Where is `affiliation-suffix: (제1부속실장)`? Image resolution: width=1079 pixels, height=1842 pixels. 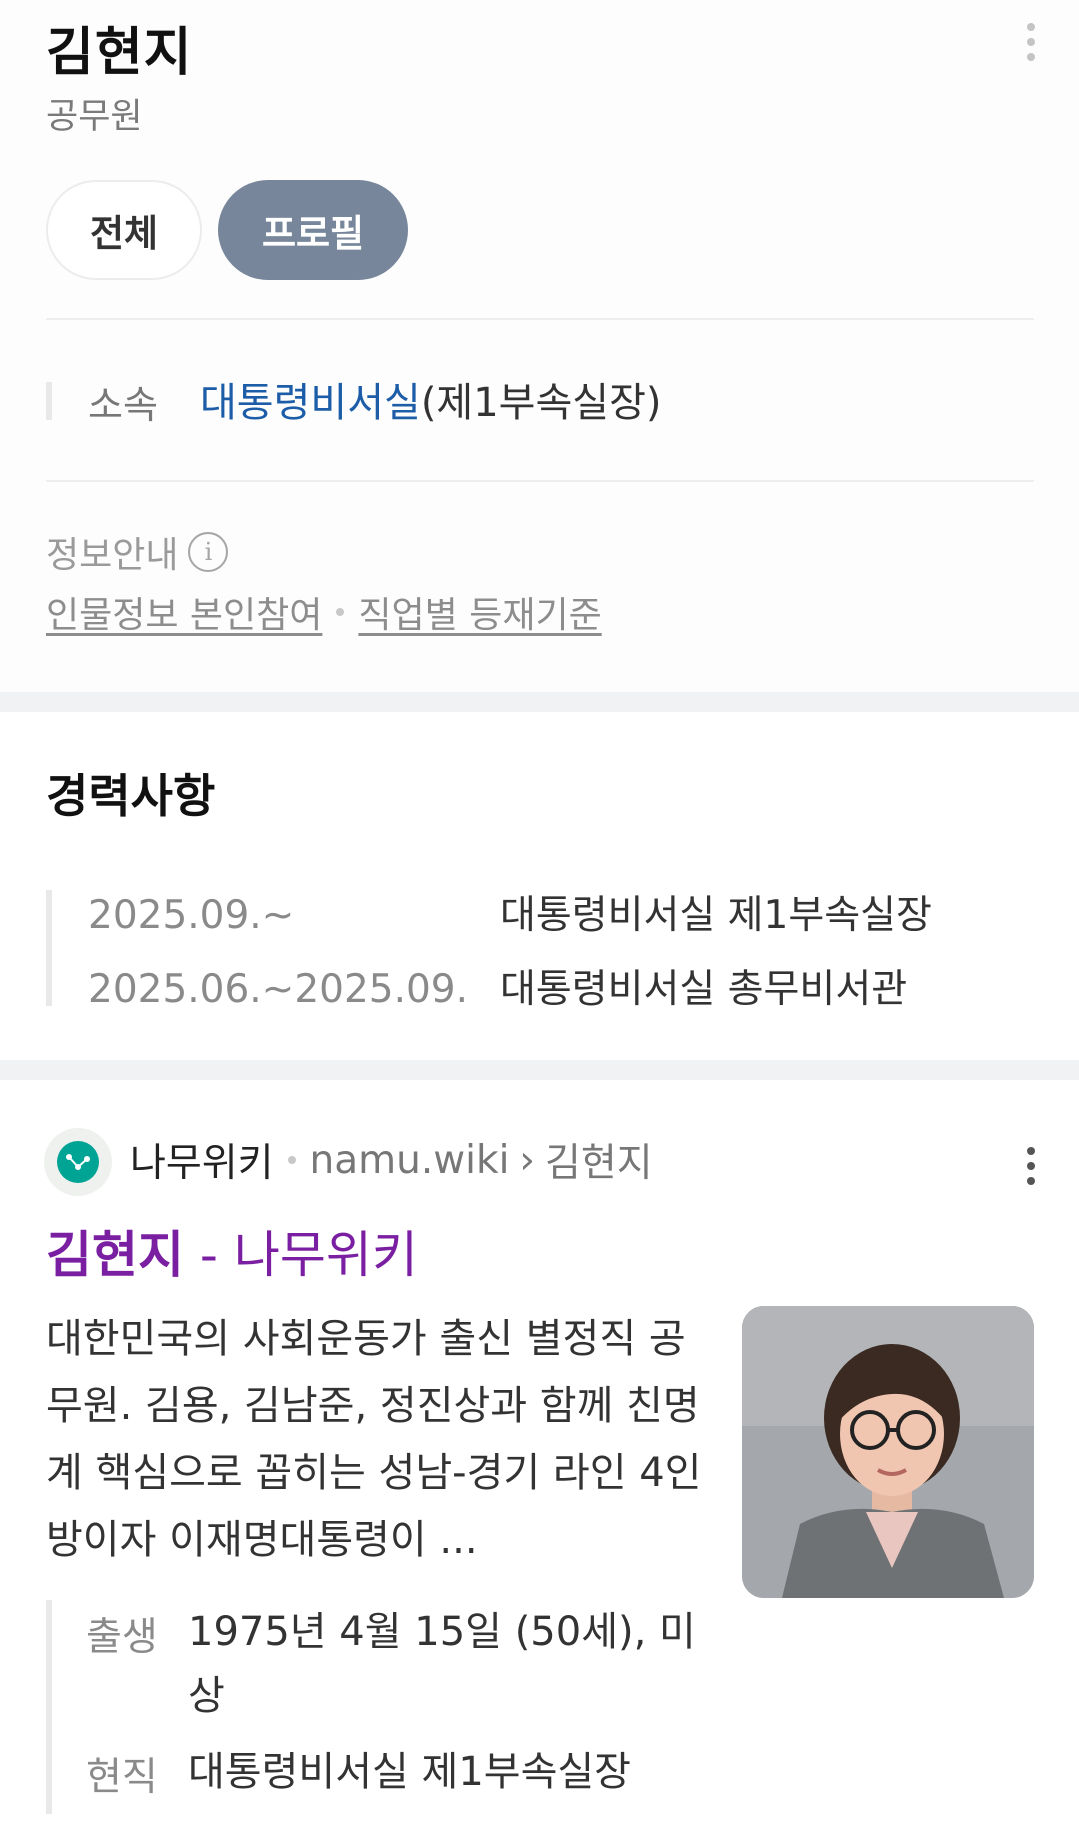 affiliation-suffix: (제1부속실장) is located at coordinates (541, 403).